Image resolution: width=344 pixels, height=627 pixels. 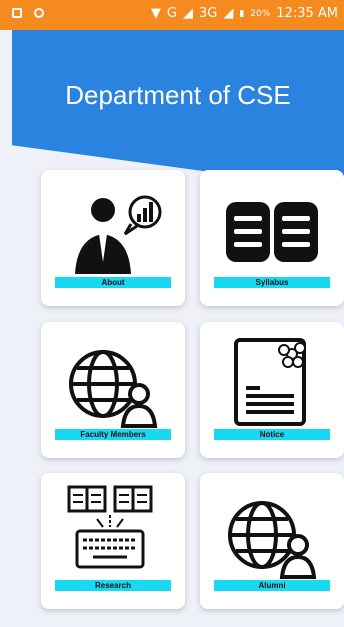 I want to click on research-label: Research, so click(x=113, y=585).